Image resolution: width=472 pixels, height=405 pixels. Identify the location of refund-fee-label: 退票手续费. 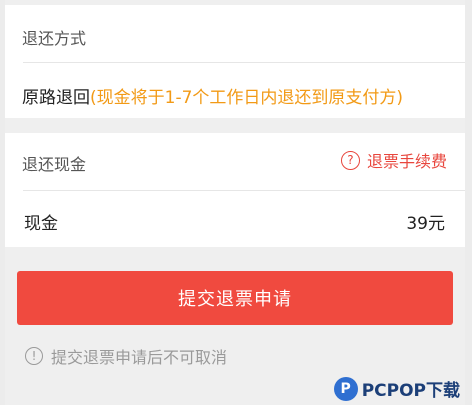
(406, 161).